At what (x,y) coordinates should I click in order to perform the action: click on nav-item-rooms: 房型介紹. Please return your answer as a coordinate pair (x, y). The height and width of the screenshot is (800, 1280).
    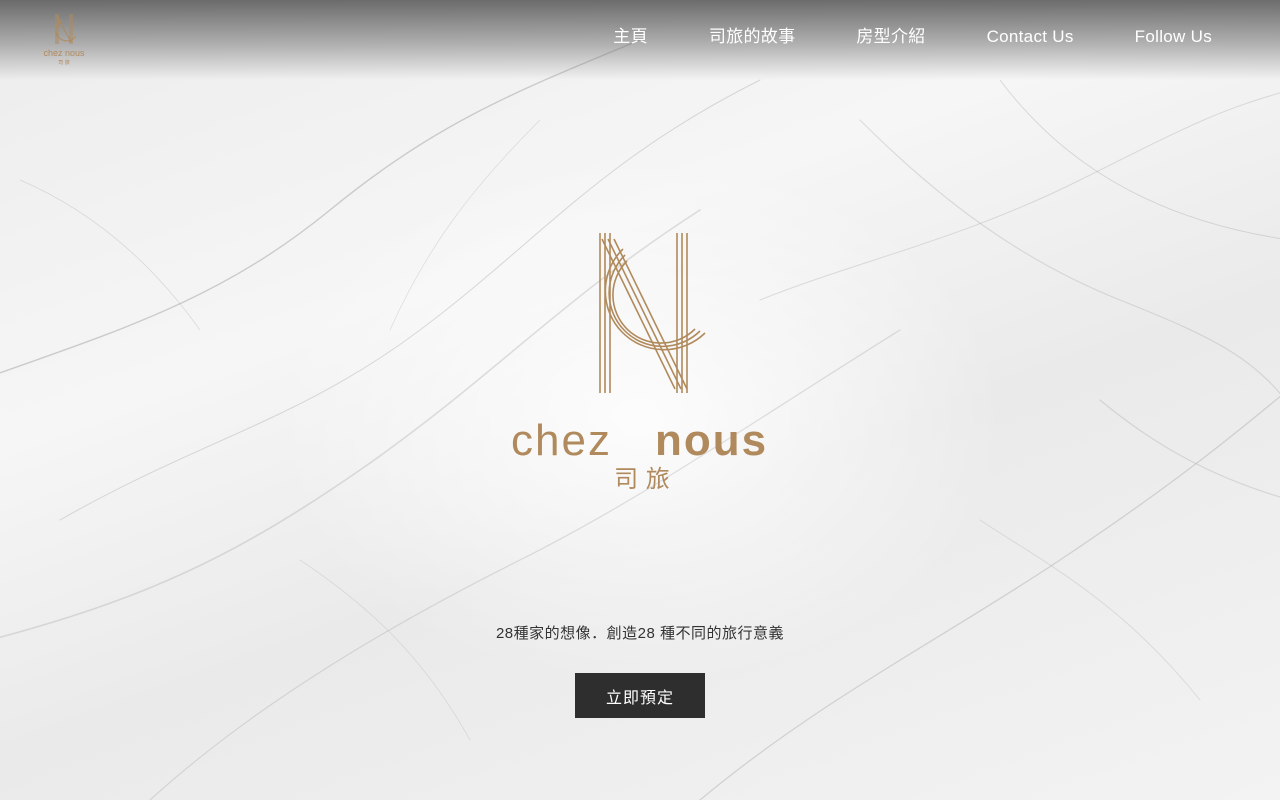
    Looking at the image, I should click on (890, 37).